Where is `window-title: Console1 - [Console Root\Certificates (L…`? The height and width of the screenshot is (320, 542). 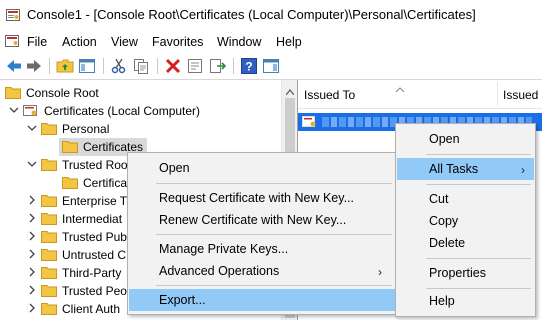 window-title: Console1 - [Console Root\Certificates (L… is located at coordinates (251, 14).